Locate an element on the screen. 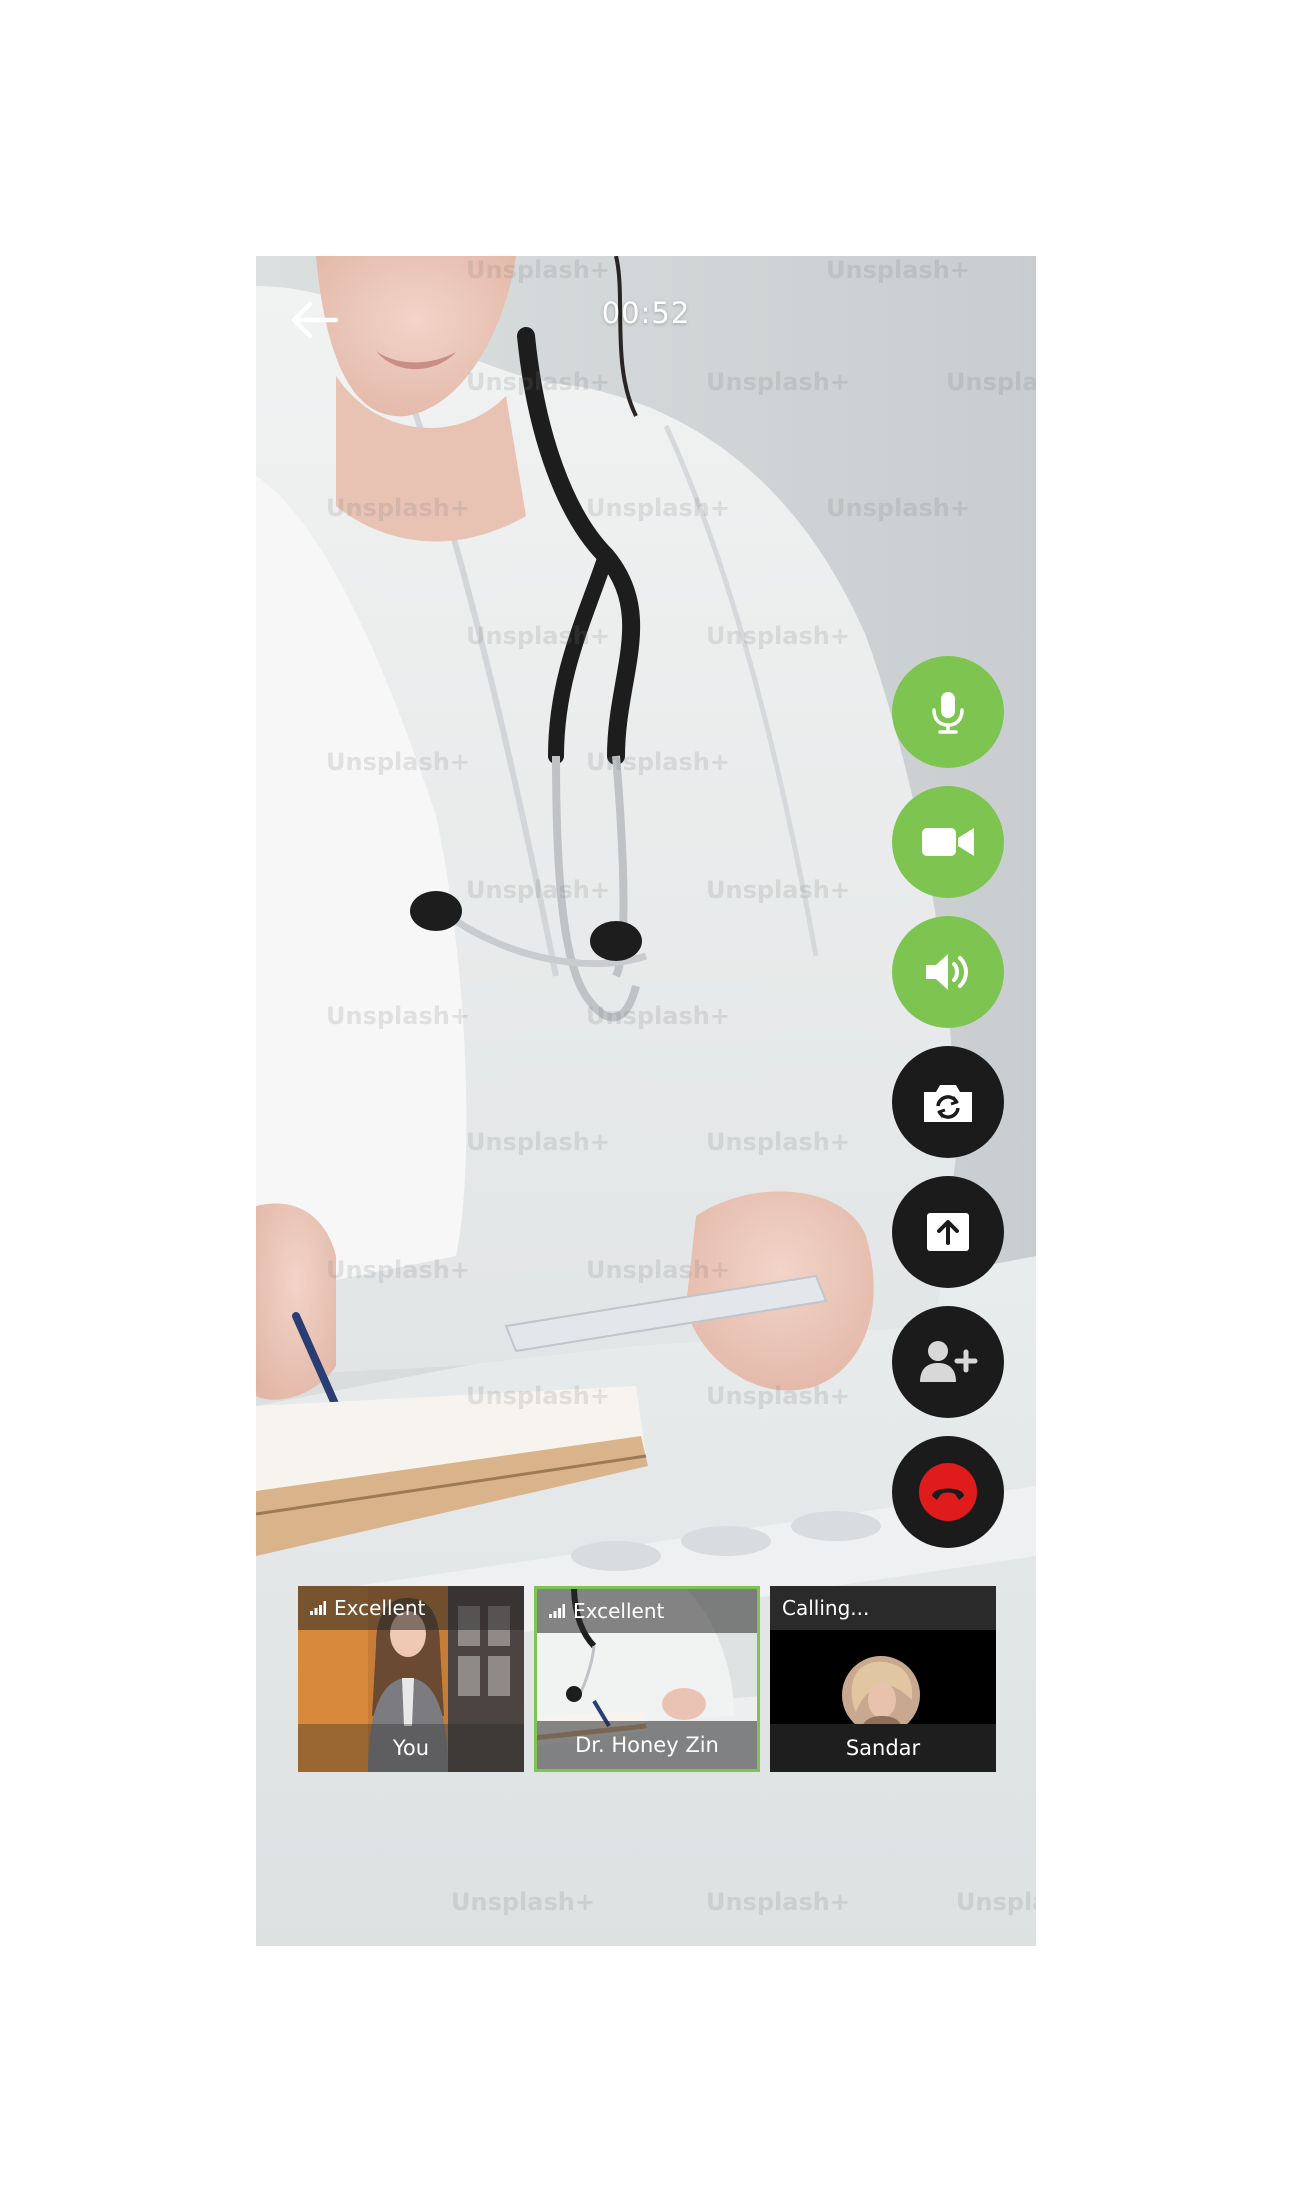 This screenshot has width=1292, height=2200. add-participant-button is located at coordinates (948, 1362).